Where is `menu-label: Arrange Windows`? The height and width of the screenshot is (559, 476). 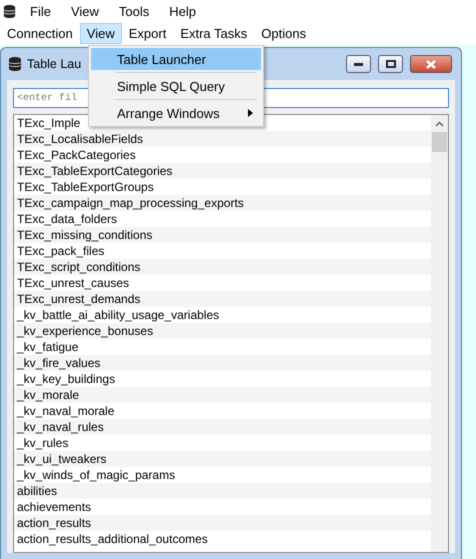
menu-label: Arrange Windows is located at coordinates (168, 113).